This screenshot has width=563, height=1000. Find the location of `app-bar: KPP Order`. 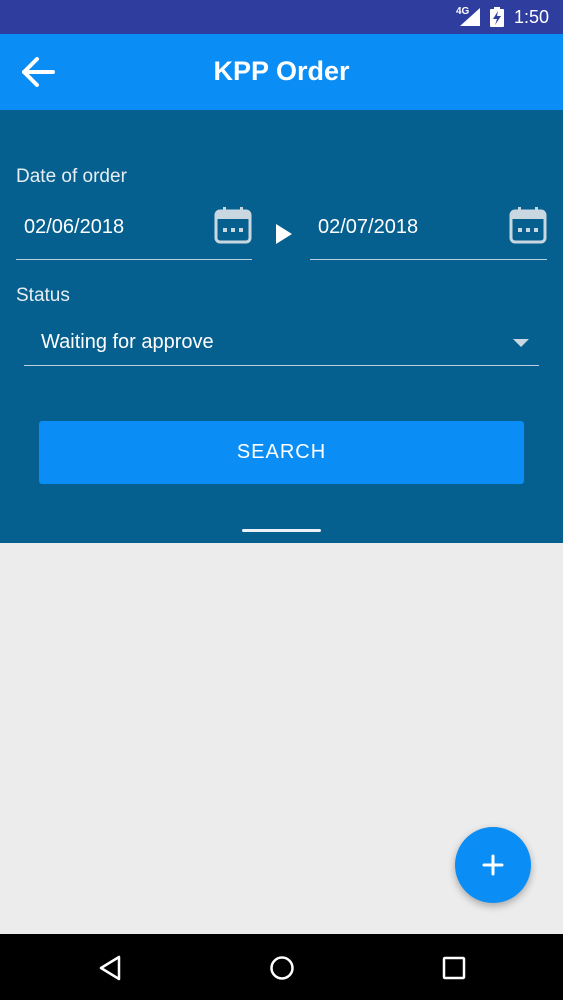

app-bar: KPP Order is located at coordinates (281, 72).